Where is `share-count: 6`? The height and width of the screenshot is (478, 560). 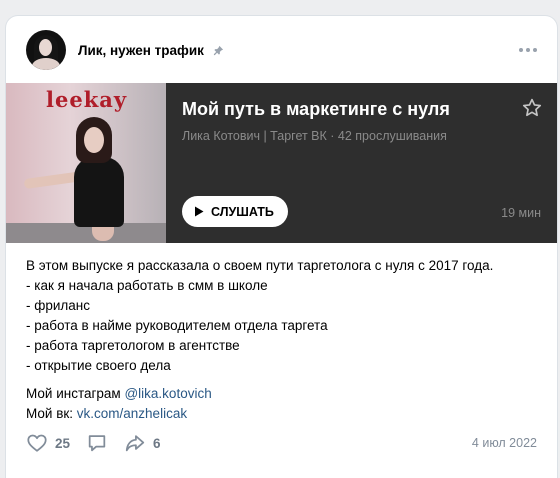
share-count: 6 is located at coordinates (157, 443).